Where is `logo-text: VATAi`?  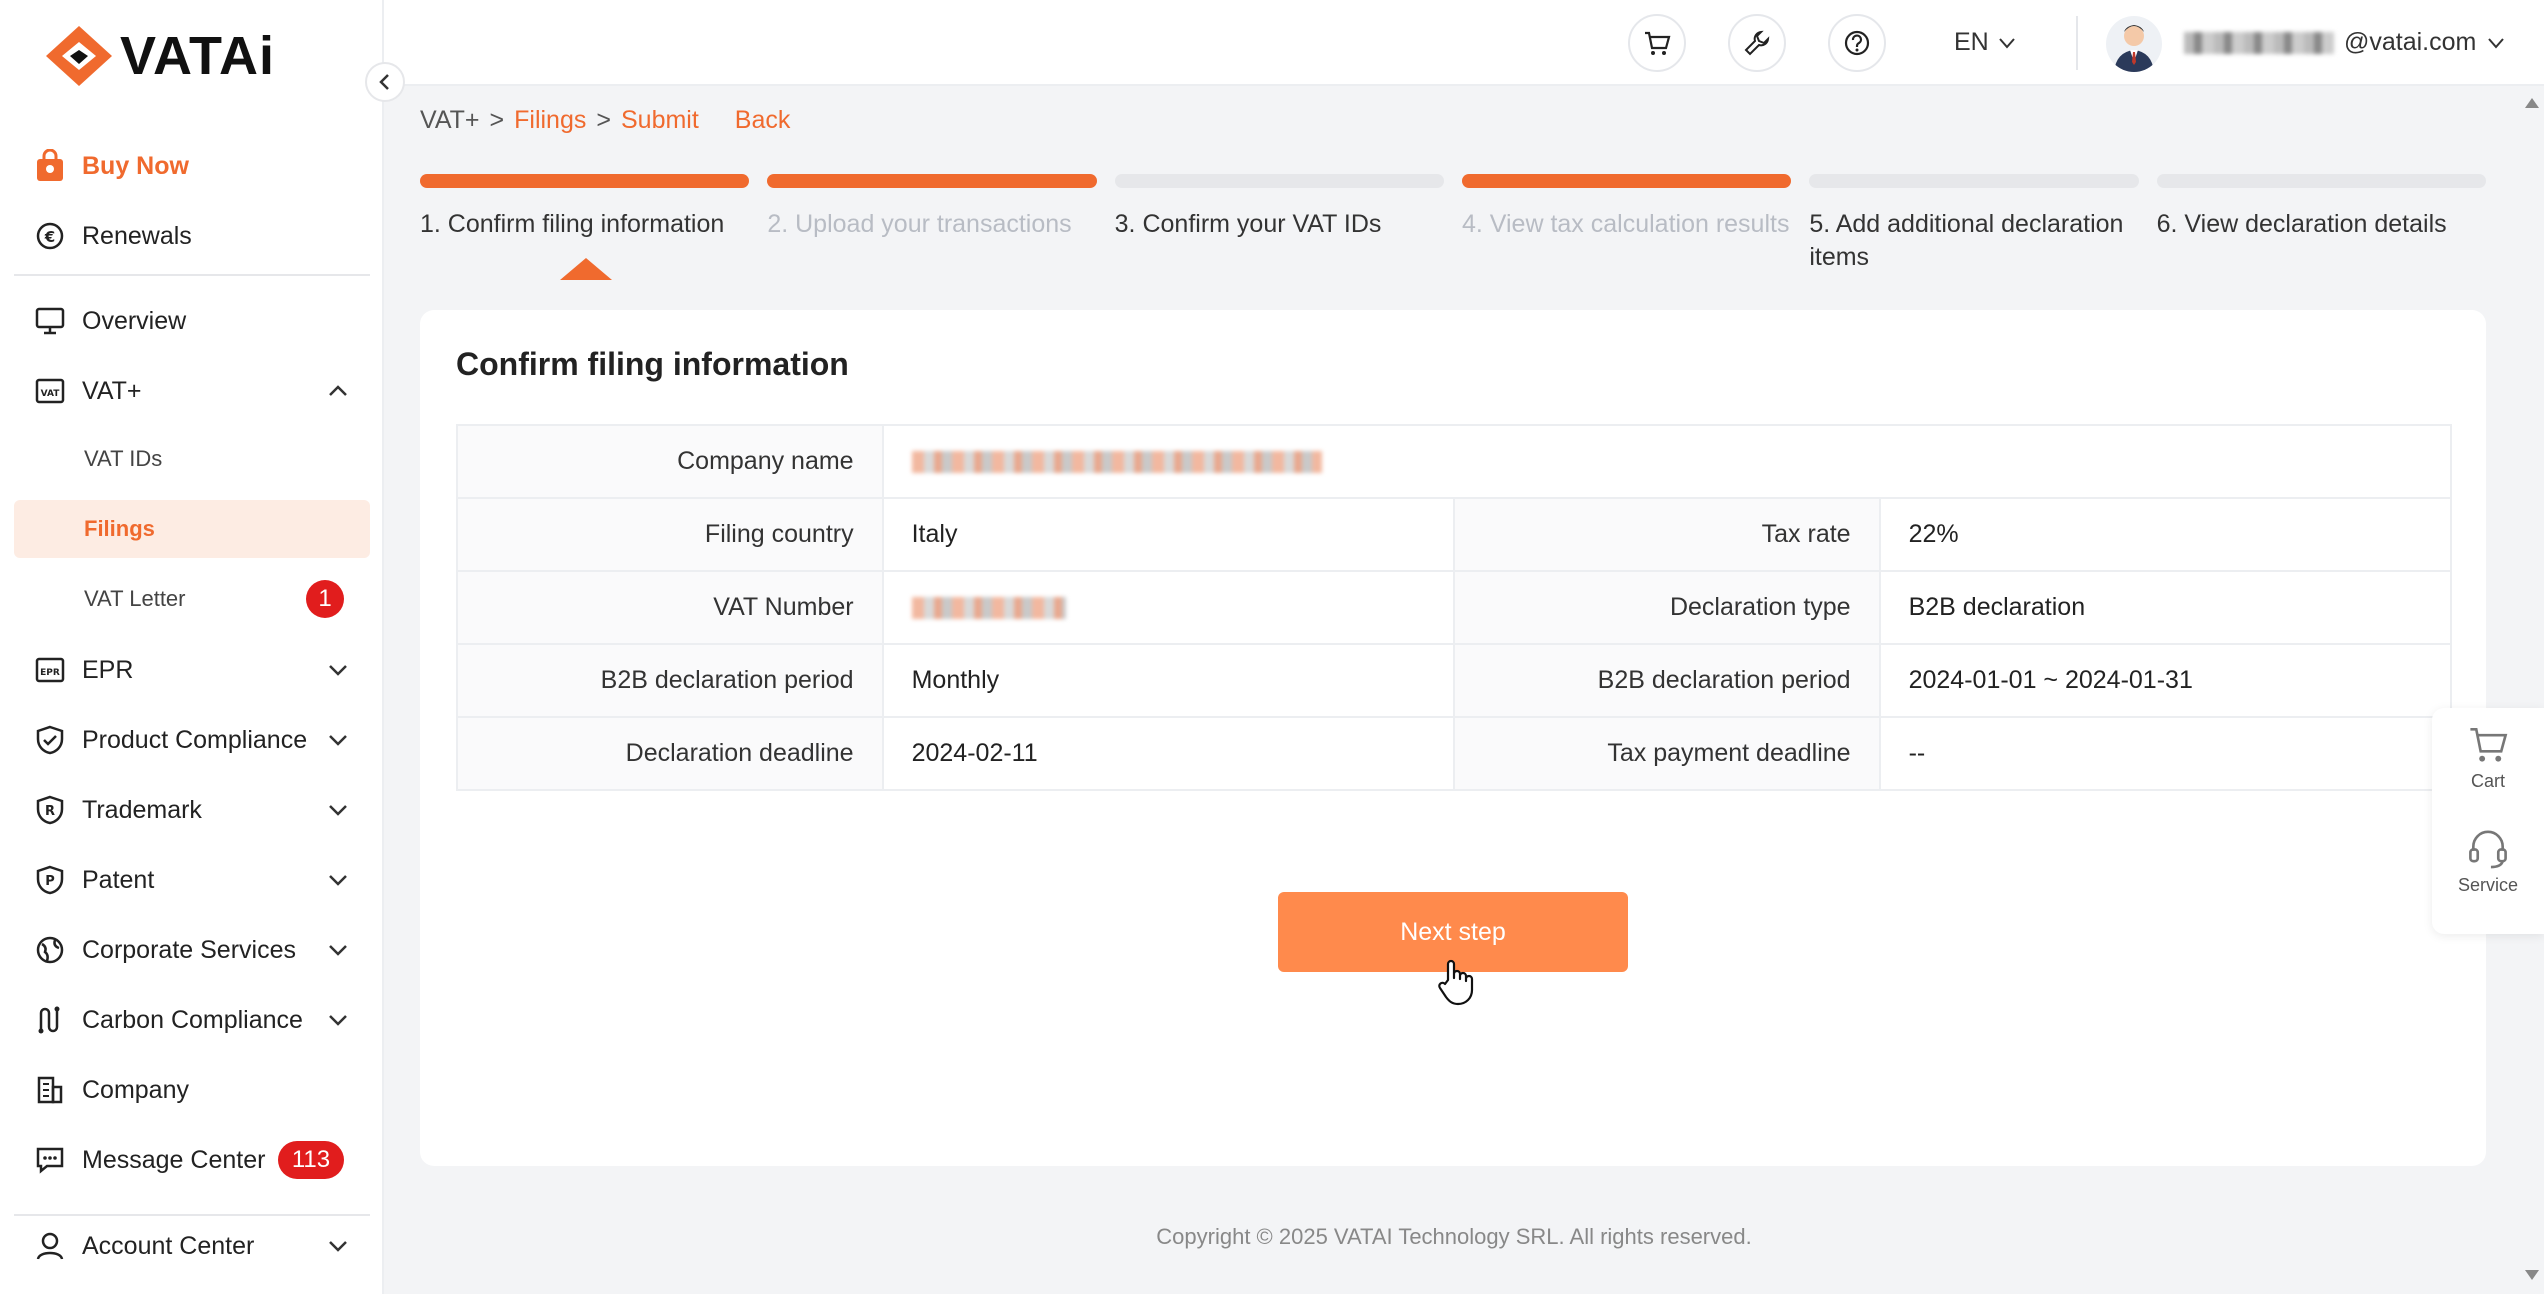
logo-text: VATAi is located at coordinates (197, 56).